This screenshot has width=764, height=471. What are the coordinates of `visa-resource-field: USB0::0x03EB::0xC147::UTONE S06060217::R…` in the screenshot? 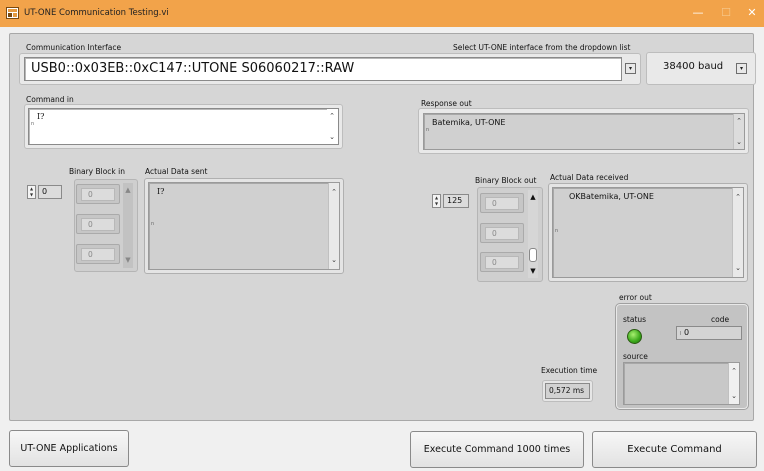 It's located at (323, 69).